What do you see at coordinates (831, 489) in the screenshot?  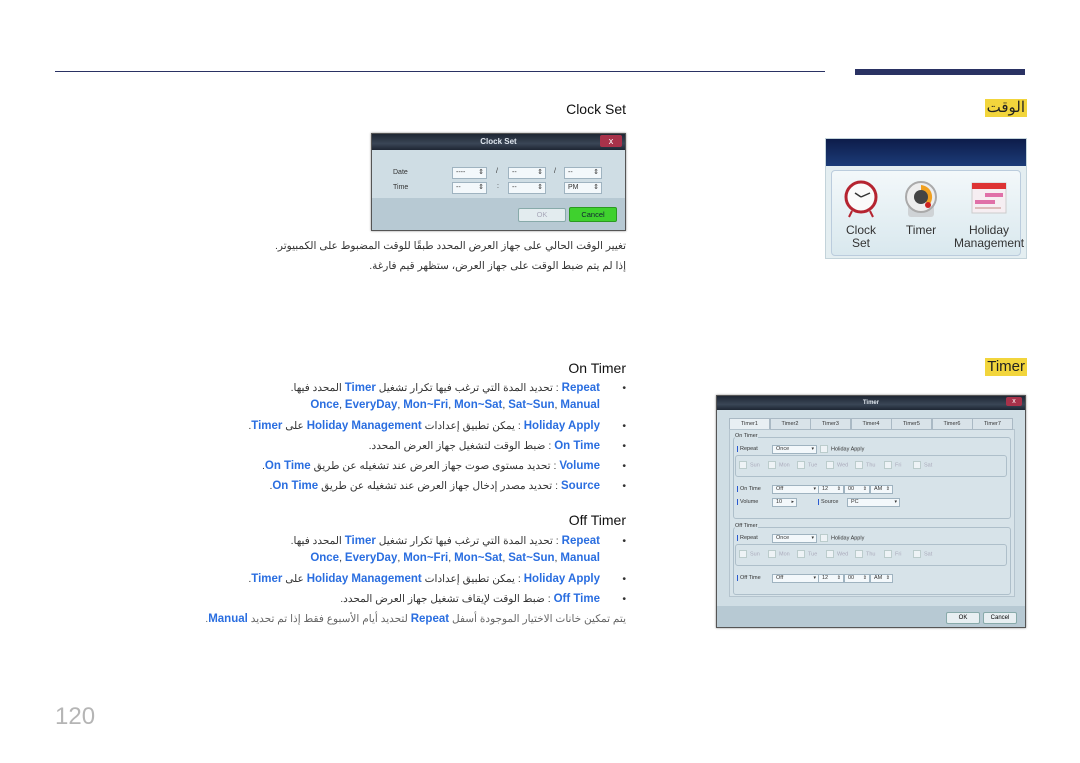 I see `on-time-hour-spinner: 12 ⇕` at bounding box center [831, 489].